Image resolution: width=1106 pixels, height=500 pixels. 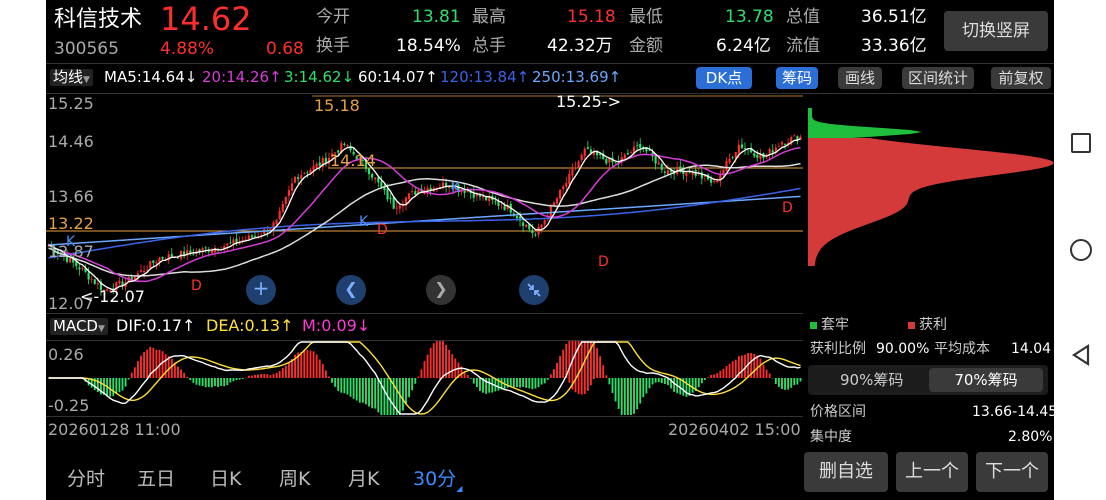 What do you see at coordinates (294, 477) in the screenshot?
I see `tab-weekly-k: 周K` at bounding box center [294, 477].